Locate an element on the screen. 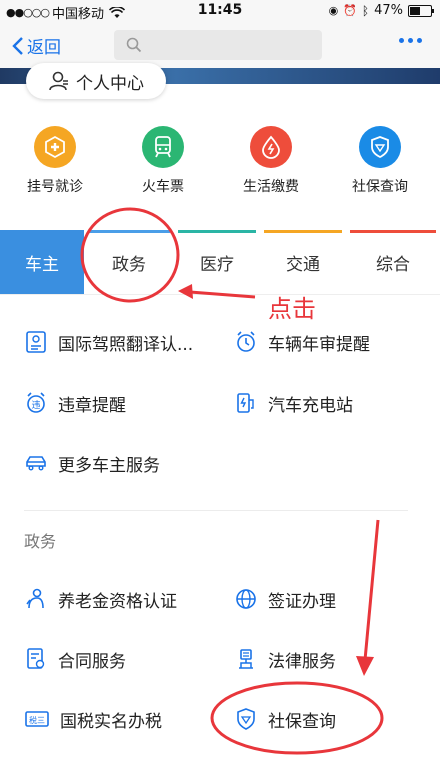  service-violation-alert: 违 违章提醒 is located at coordinates (75, 403).